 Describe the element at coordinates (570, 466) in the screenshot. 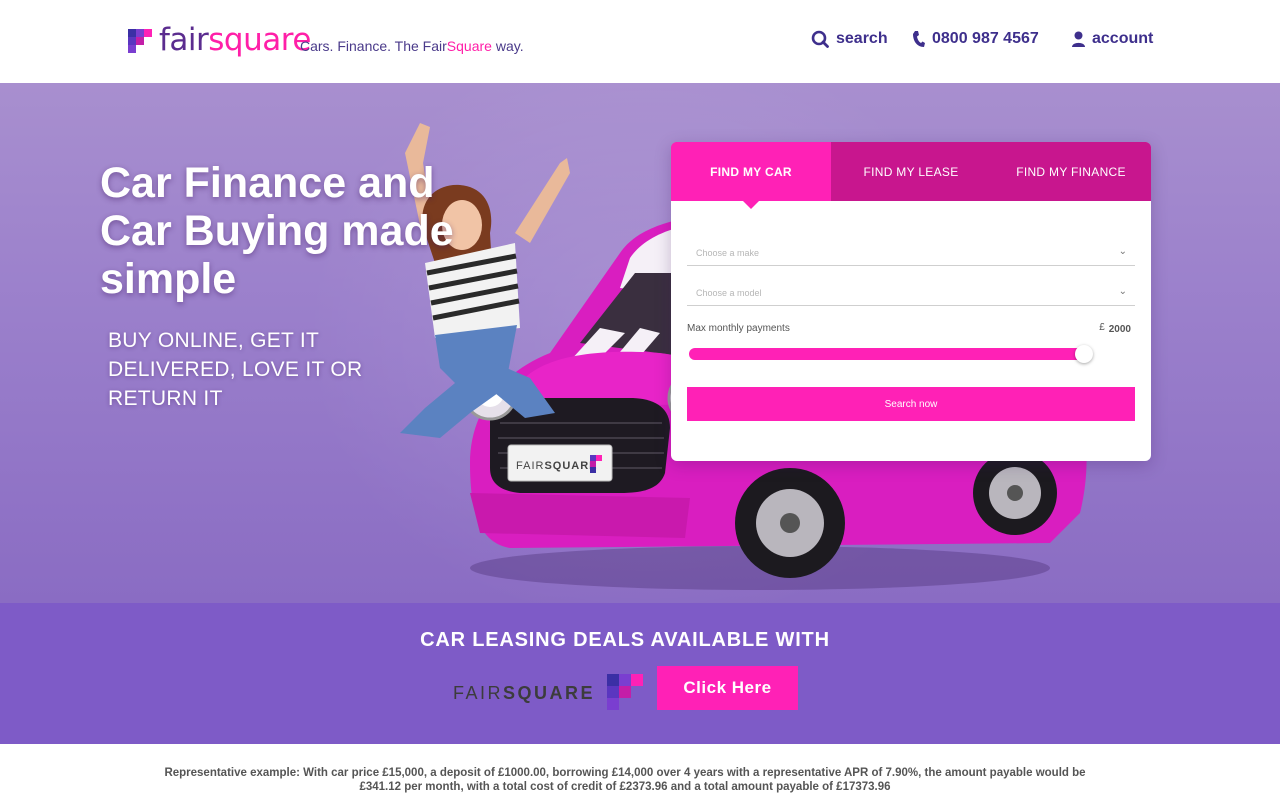

I see `plate-square-text: SQUARE` at that location.